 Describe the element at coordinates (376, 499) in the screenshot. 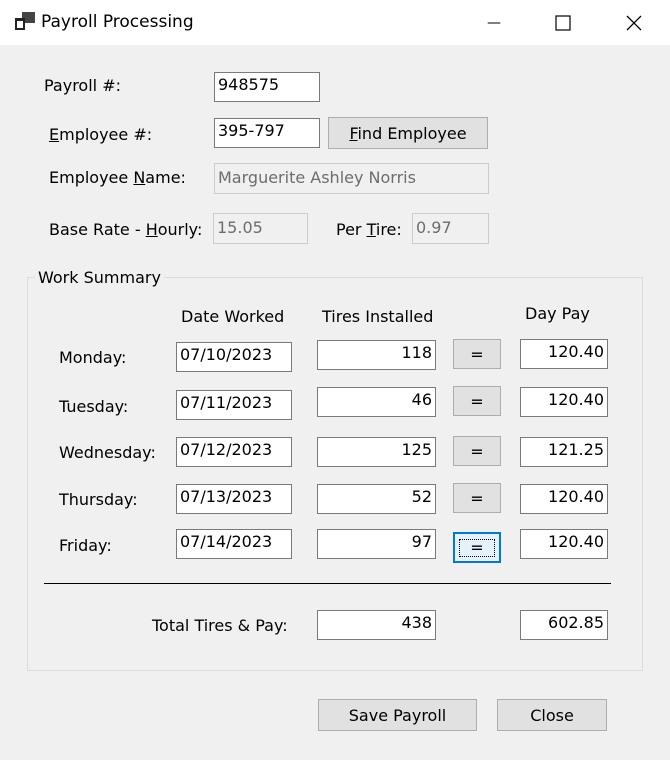

I see `tires-input-thursday: 52` at that location.